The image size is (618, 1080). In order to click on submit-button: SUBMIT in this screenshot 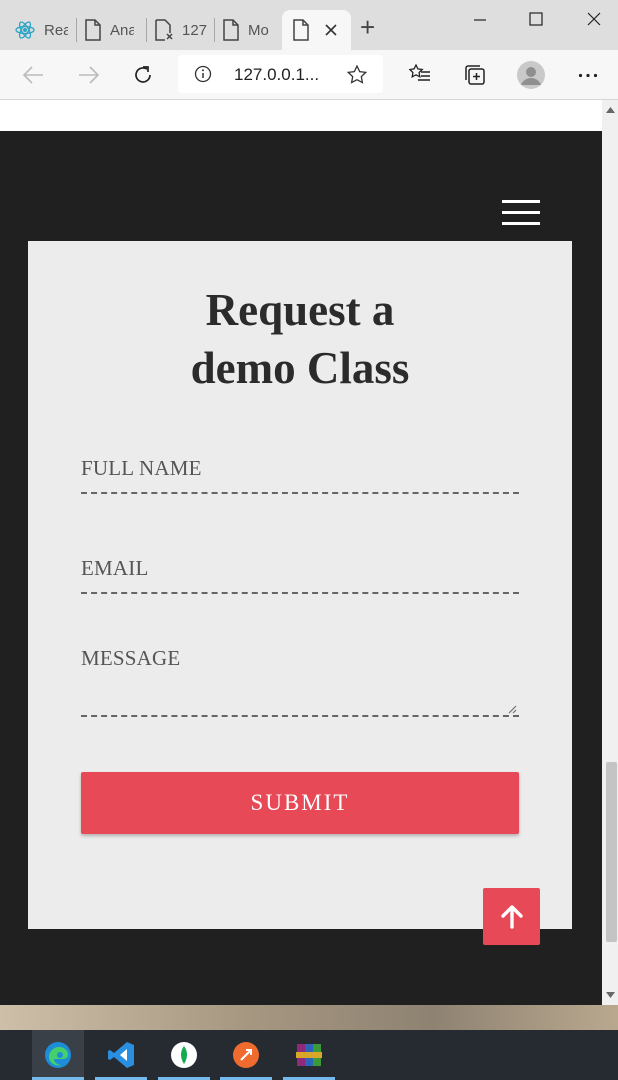, I will do `click(300, 803)`.